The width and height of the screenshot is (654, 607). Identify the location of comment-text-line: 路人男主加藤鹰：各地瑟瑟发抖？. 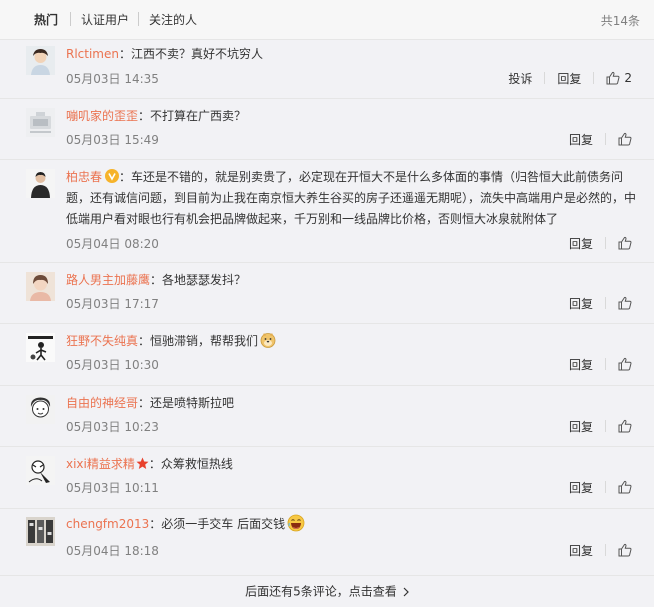
(353, 280).